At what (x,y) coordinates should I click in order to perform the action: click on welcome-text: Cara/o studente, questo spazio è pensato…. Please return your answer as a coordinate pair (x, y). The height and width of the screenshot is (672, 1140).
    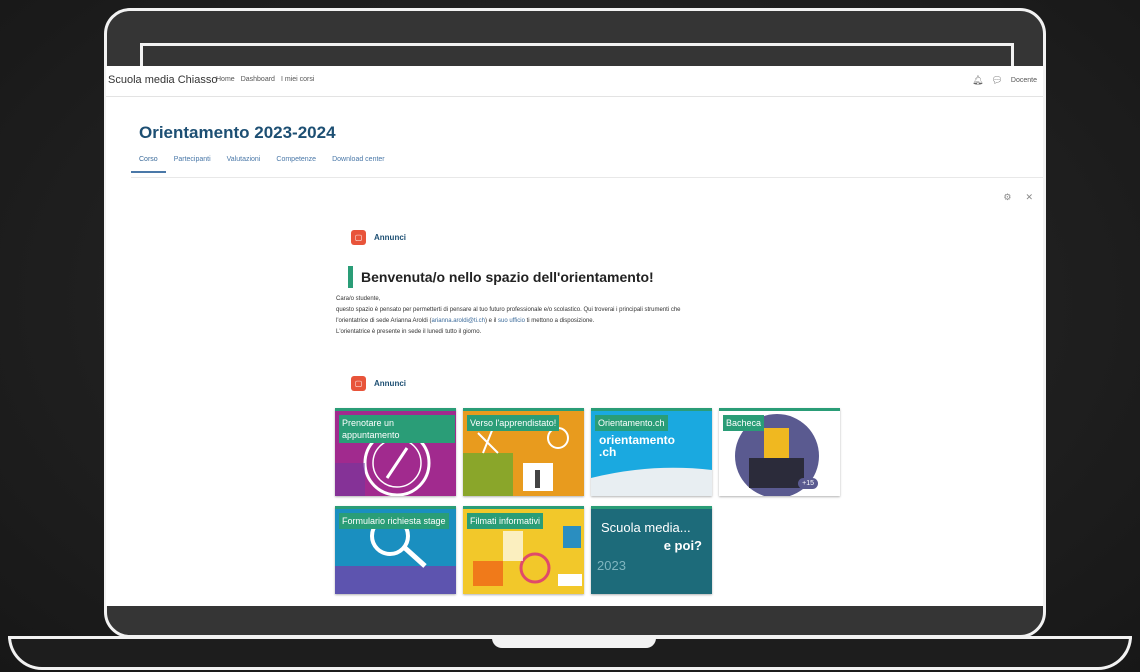
    Looking at the image, I should click on (571, 316).